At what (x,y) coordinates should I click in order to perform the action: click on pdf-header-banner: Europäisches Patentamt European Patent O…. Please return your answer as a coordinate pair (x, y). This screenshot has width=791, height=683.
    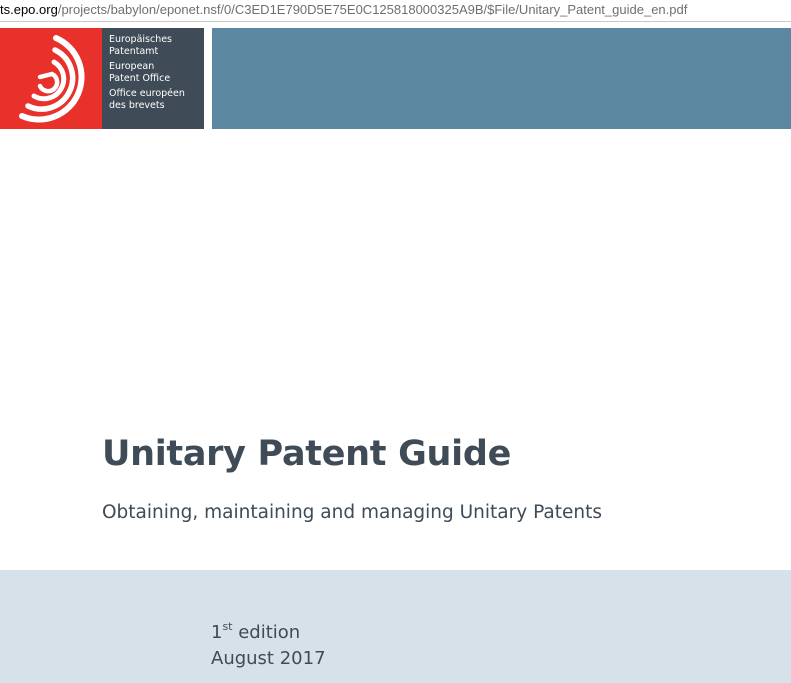
    Looking at the image, I should click on (395, 78).